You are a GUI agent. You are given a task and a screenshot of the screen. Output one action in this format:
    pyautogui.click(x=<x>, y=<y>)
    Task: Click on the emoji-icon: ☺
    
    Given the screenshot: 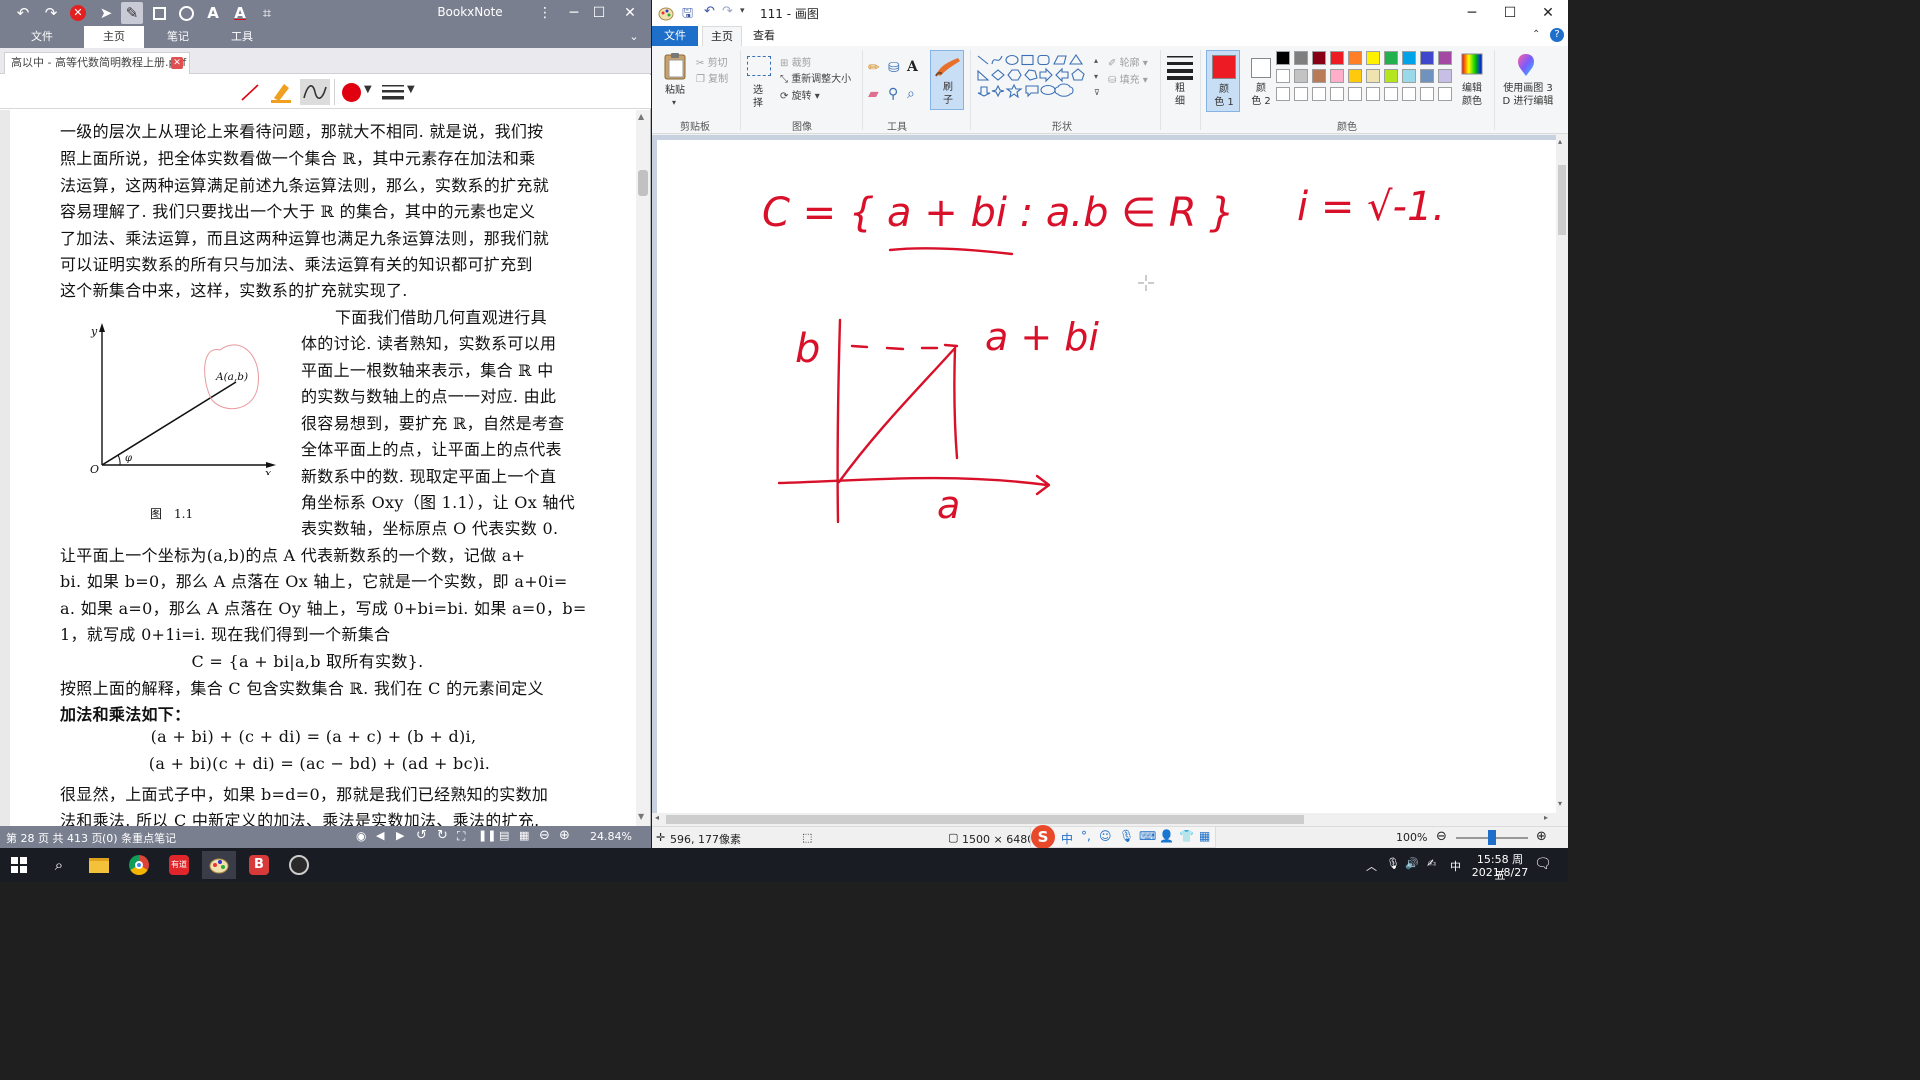 What is the action you would take?
    pyautogui.click(x=1105, y=836)
    